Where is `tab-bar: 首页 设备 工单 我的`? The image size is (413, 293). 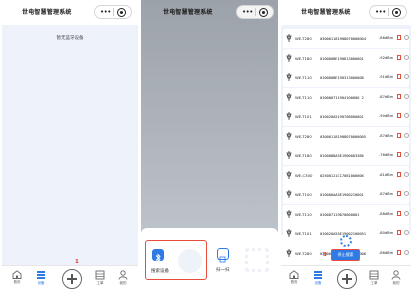 tab-bar: 首页 设备 工单 我的 is located at coordinates (70, 279).